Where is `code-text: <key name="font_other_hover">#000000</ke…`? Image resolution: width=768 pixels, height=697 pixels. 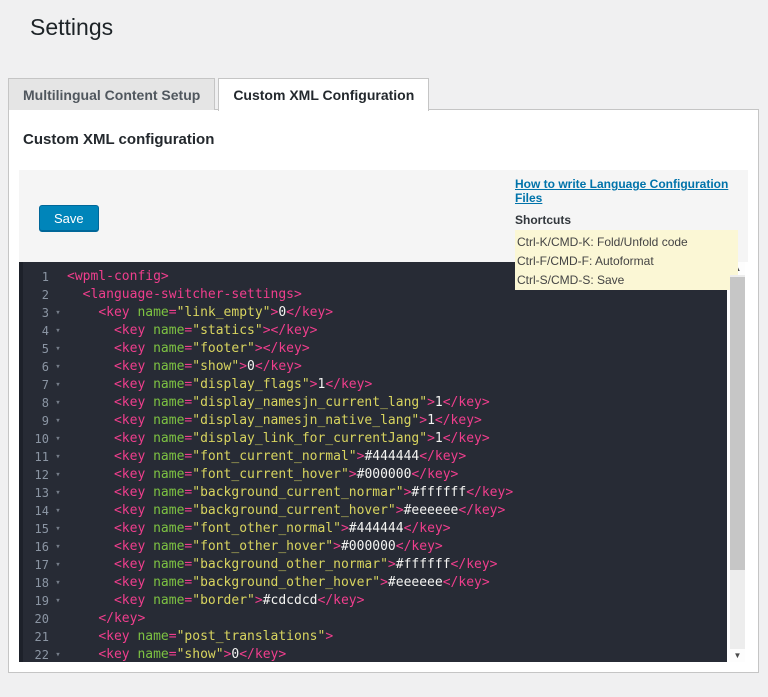 code-text: <key name="font_other_hover">#000000</ke… is located at coordinates (278, 546).